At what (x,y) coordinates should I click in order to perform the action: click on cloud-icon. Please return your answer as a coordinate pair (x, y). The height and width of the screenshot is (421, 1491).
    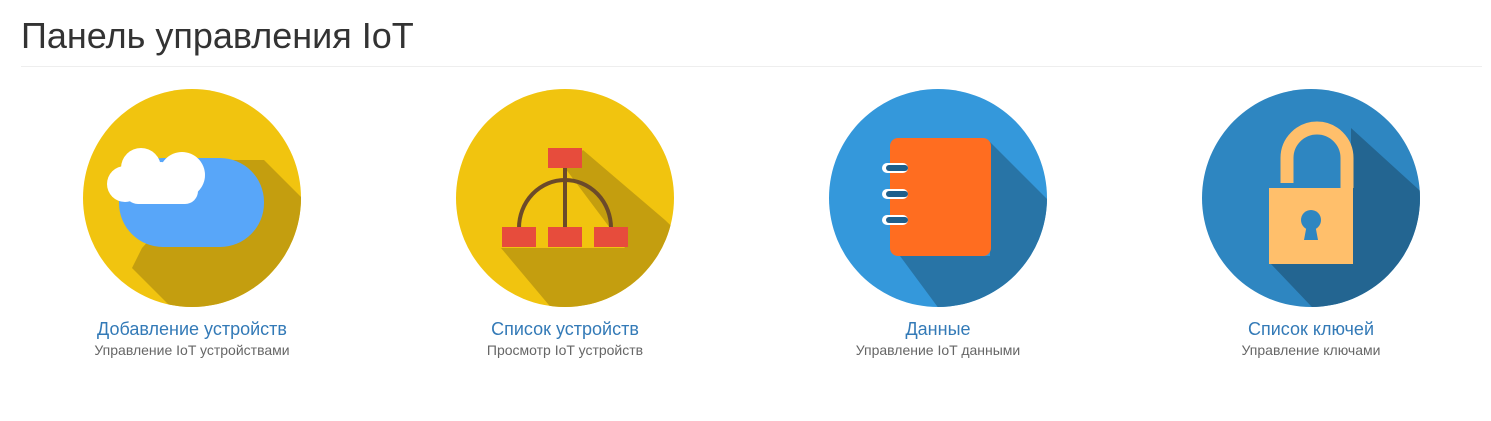
    Looking at the image, I should click on (192, 198).